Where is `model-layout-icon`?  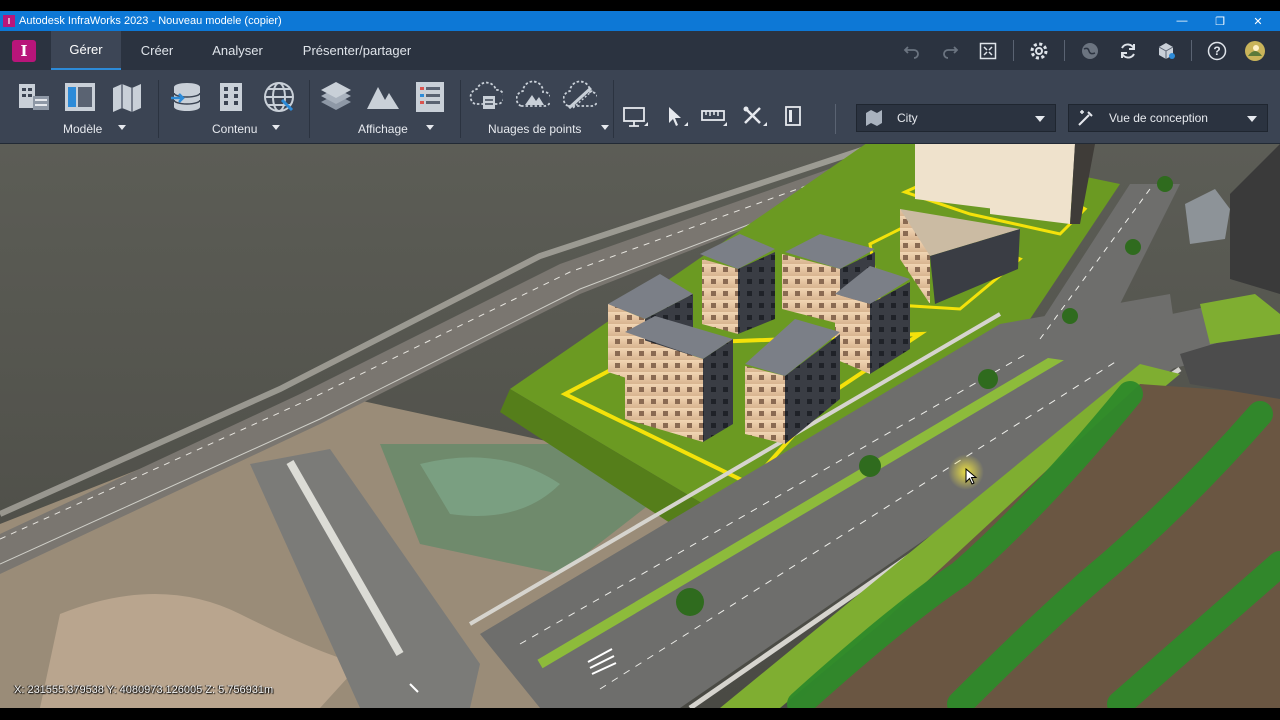
model-layout-icon is located at coordinates (80, 97).